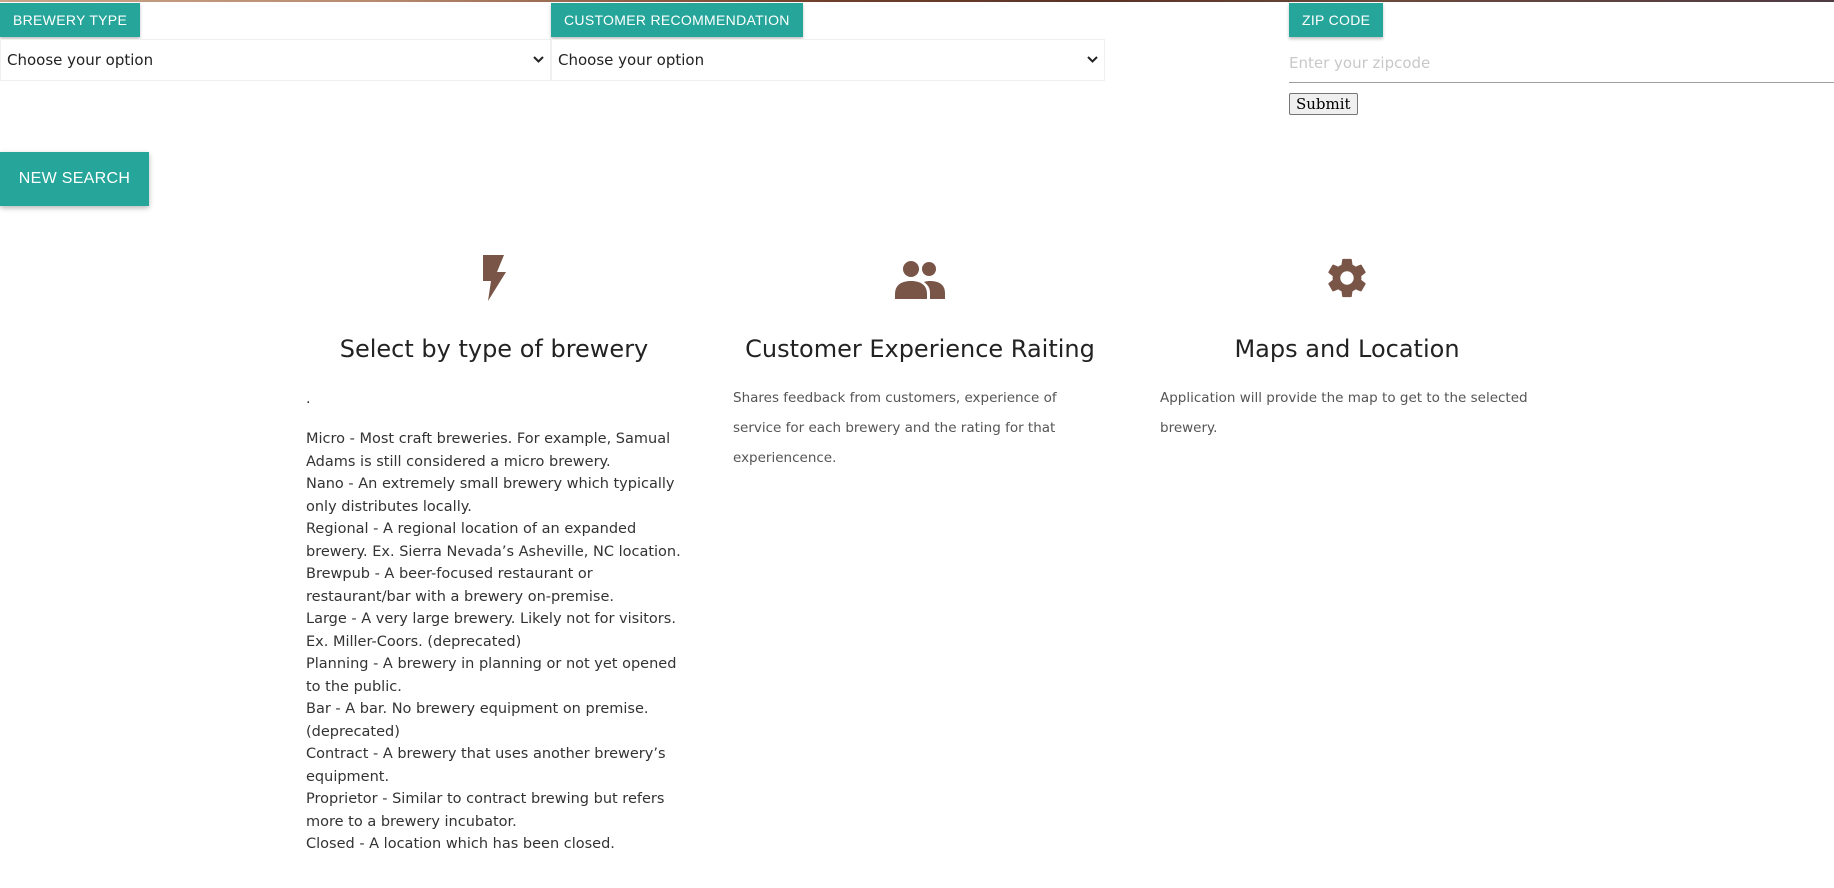 The image size is (1834, 888). What do you see at coordinates (920, 280) in the screenshot?
I see `group-icon` at bounding box center [920, 280].